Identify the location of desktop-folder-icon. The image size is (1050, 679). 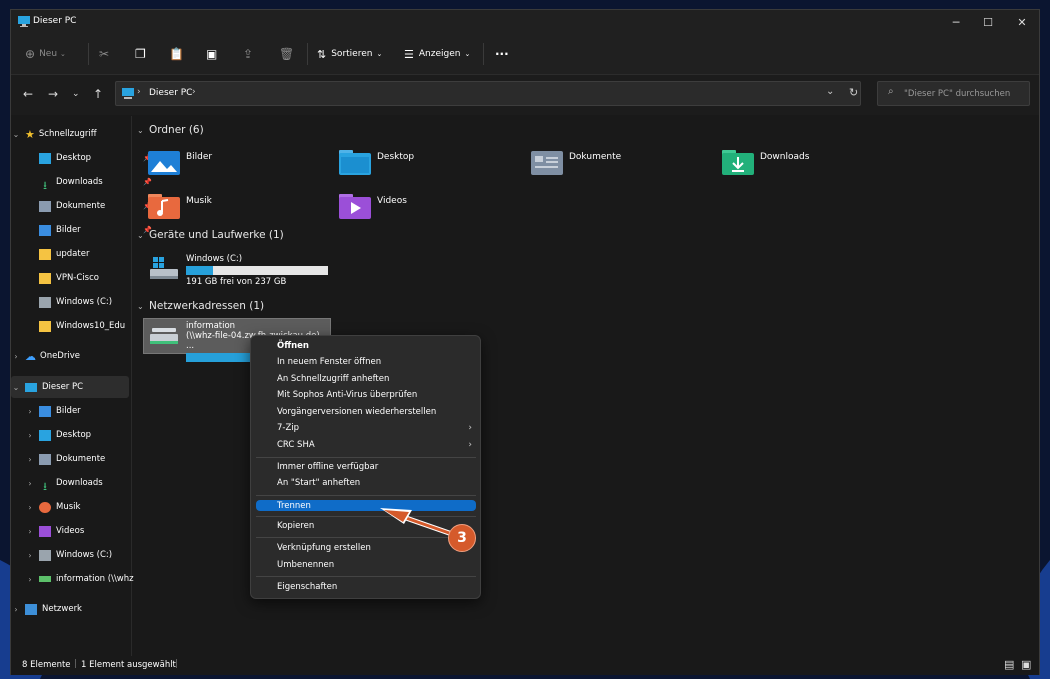
(355, 162).